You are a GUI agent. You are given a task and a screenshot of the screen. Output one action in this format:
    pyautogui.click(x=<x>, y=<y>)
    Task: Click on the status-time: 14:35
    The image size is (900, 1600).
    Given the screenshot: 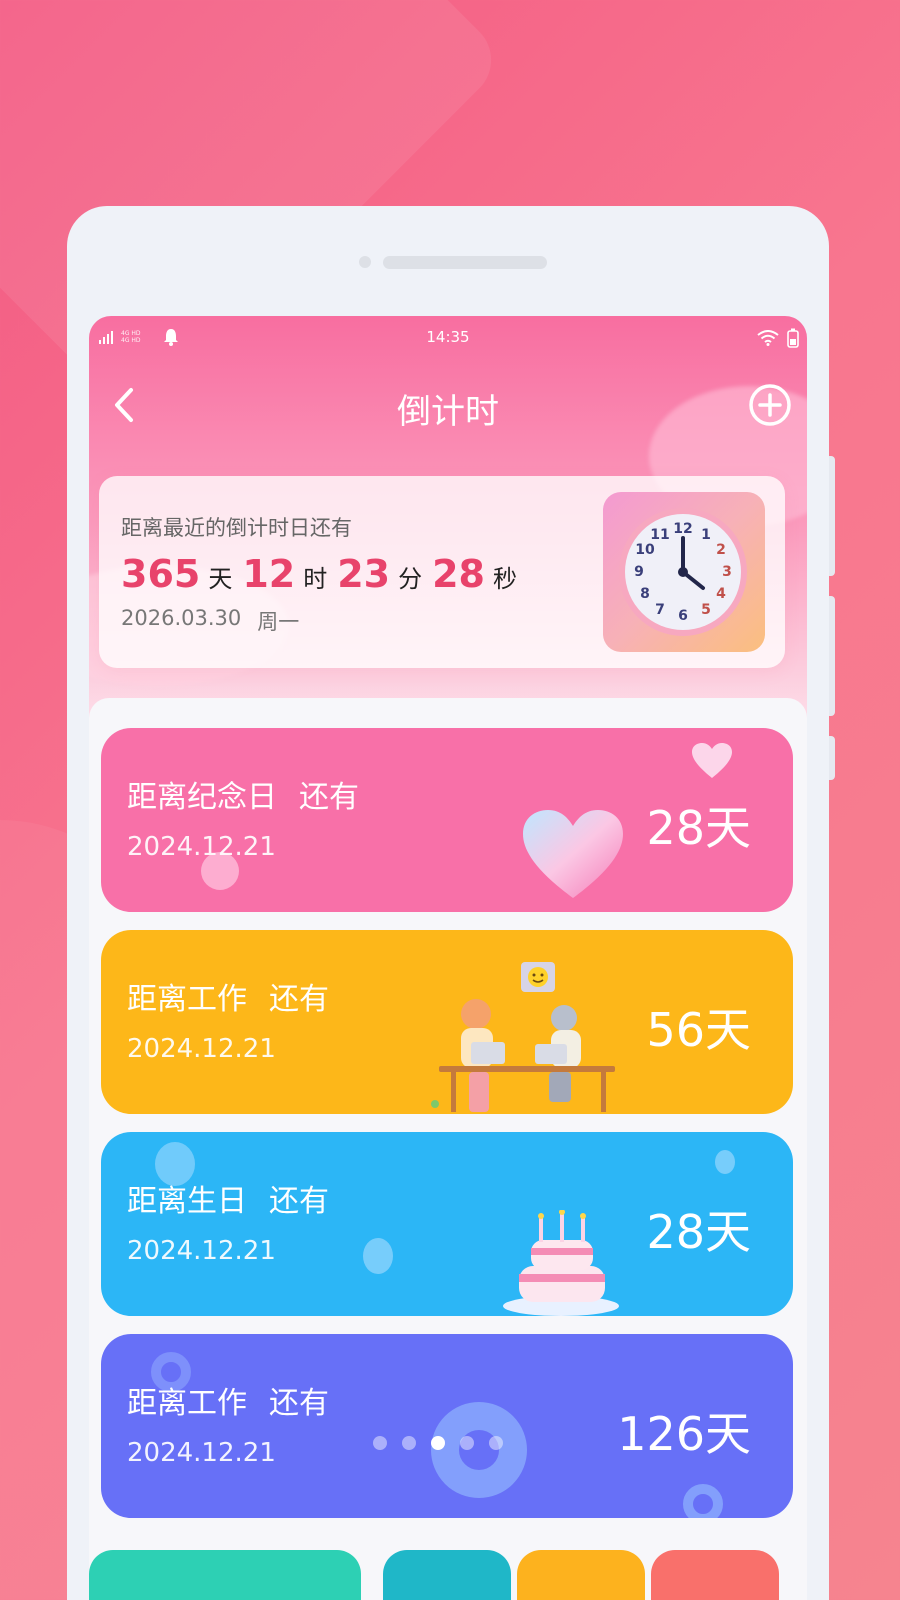 What is the action you would take?
    pyautogui.click(x=448, y=337)
    